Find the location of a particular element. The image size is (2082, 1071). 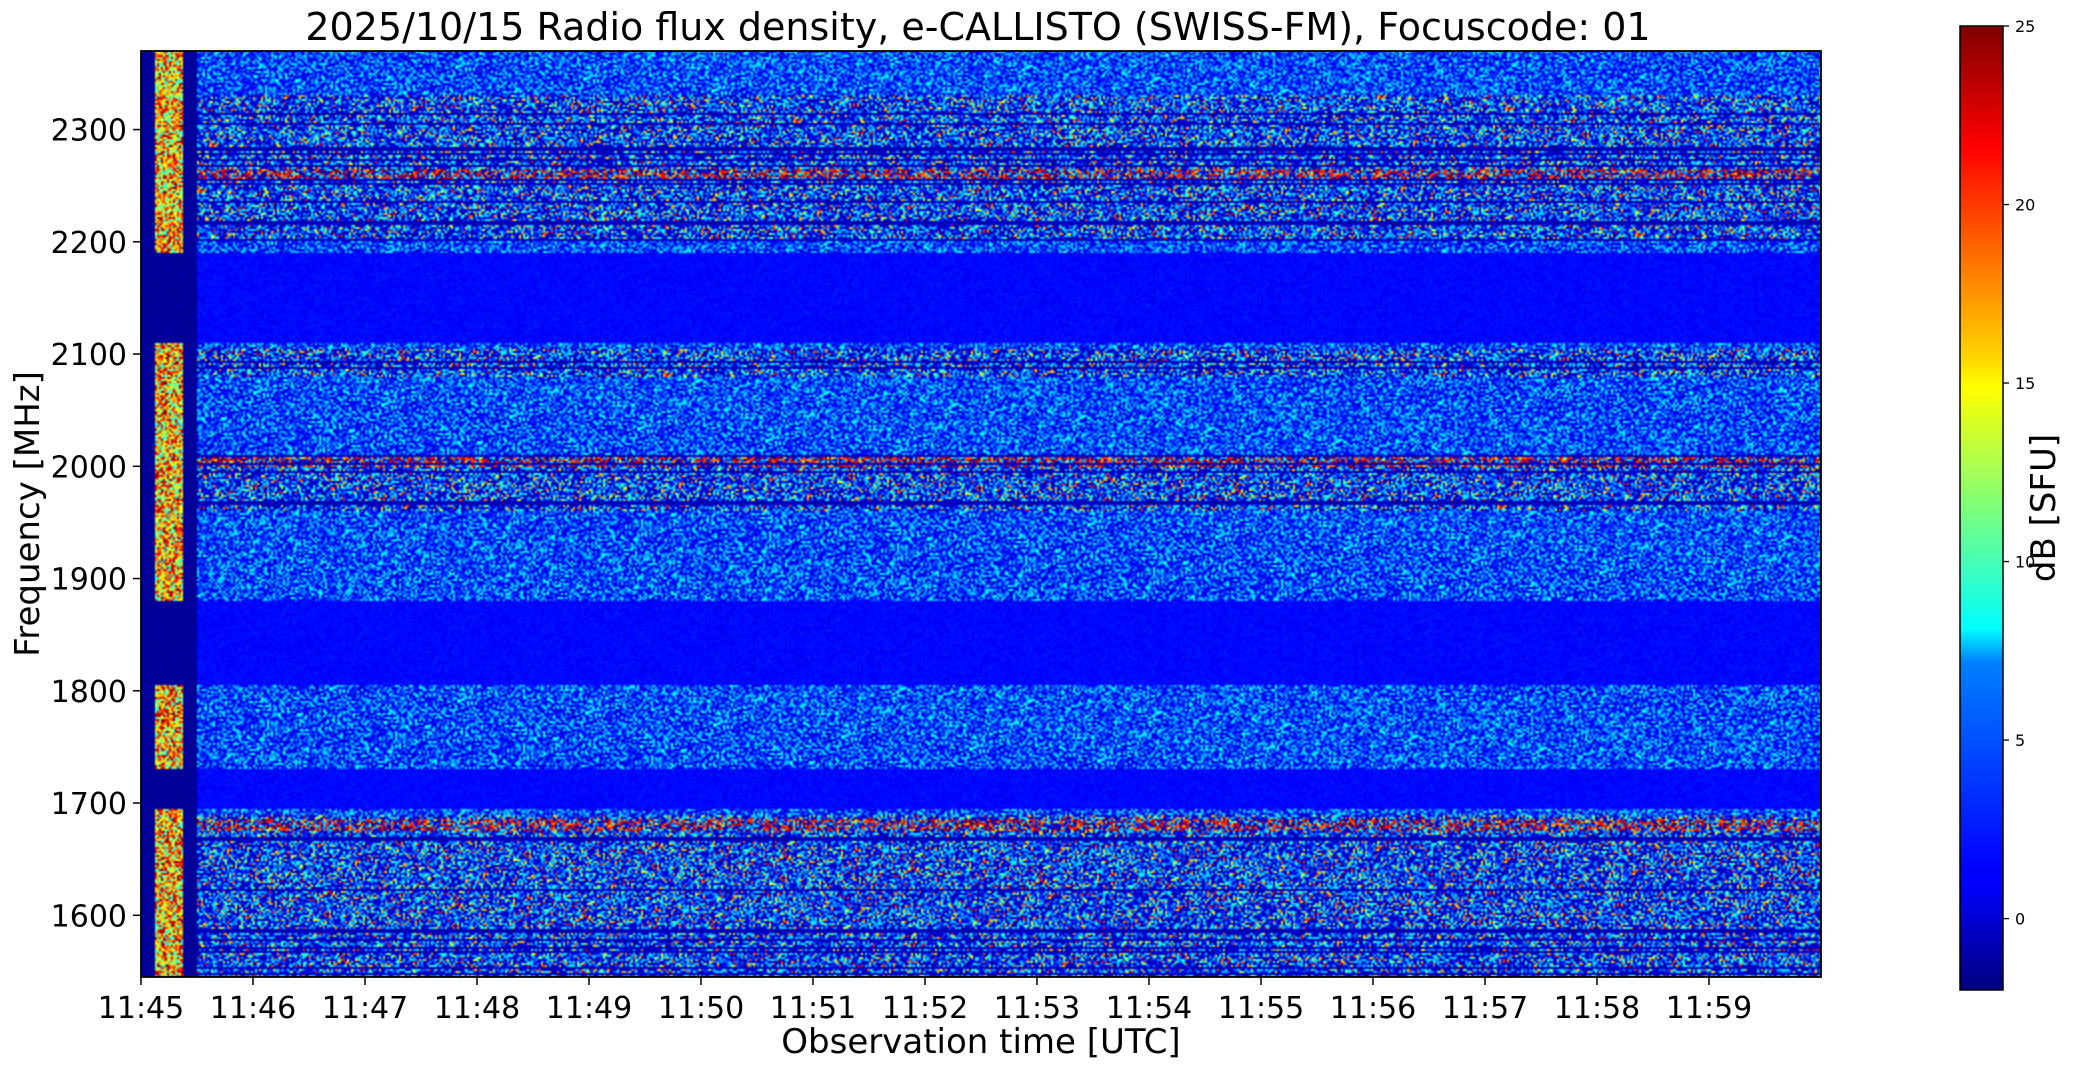

y-tick-label: 1800 is located at coordinates (89, 692).